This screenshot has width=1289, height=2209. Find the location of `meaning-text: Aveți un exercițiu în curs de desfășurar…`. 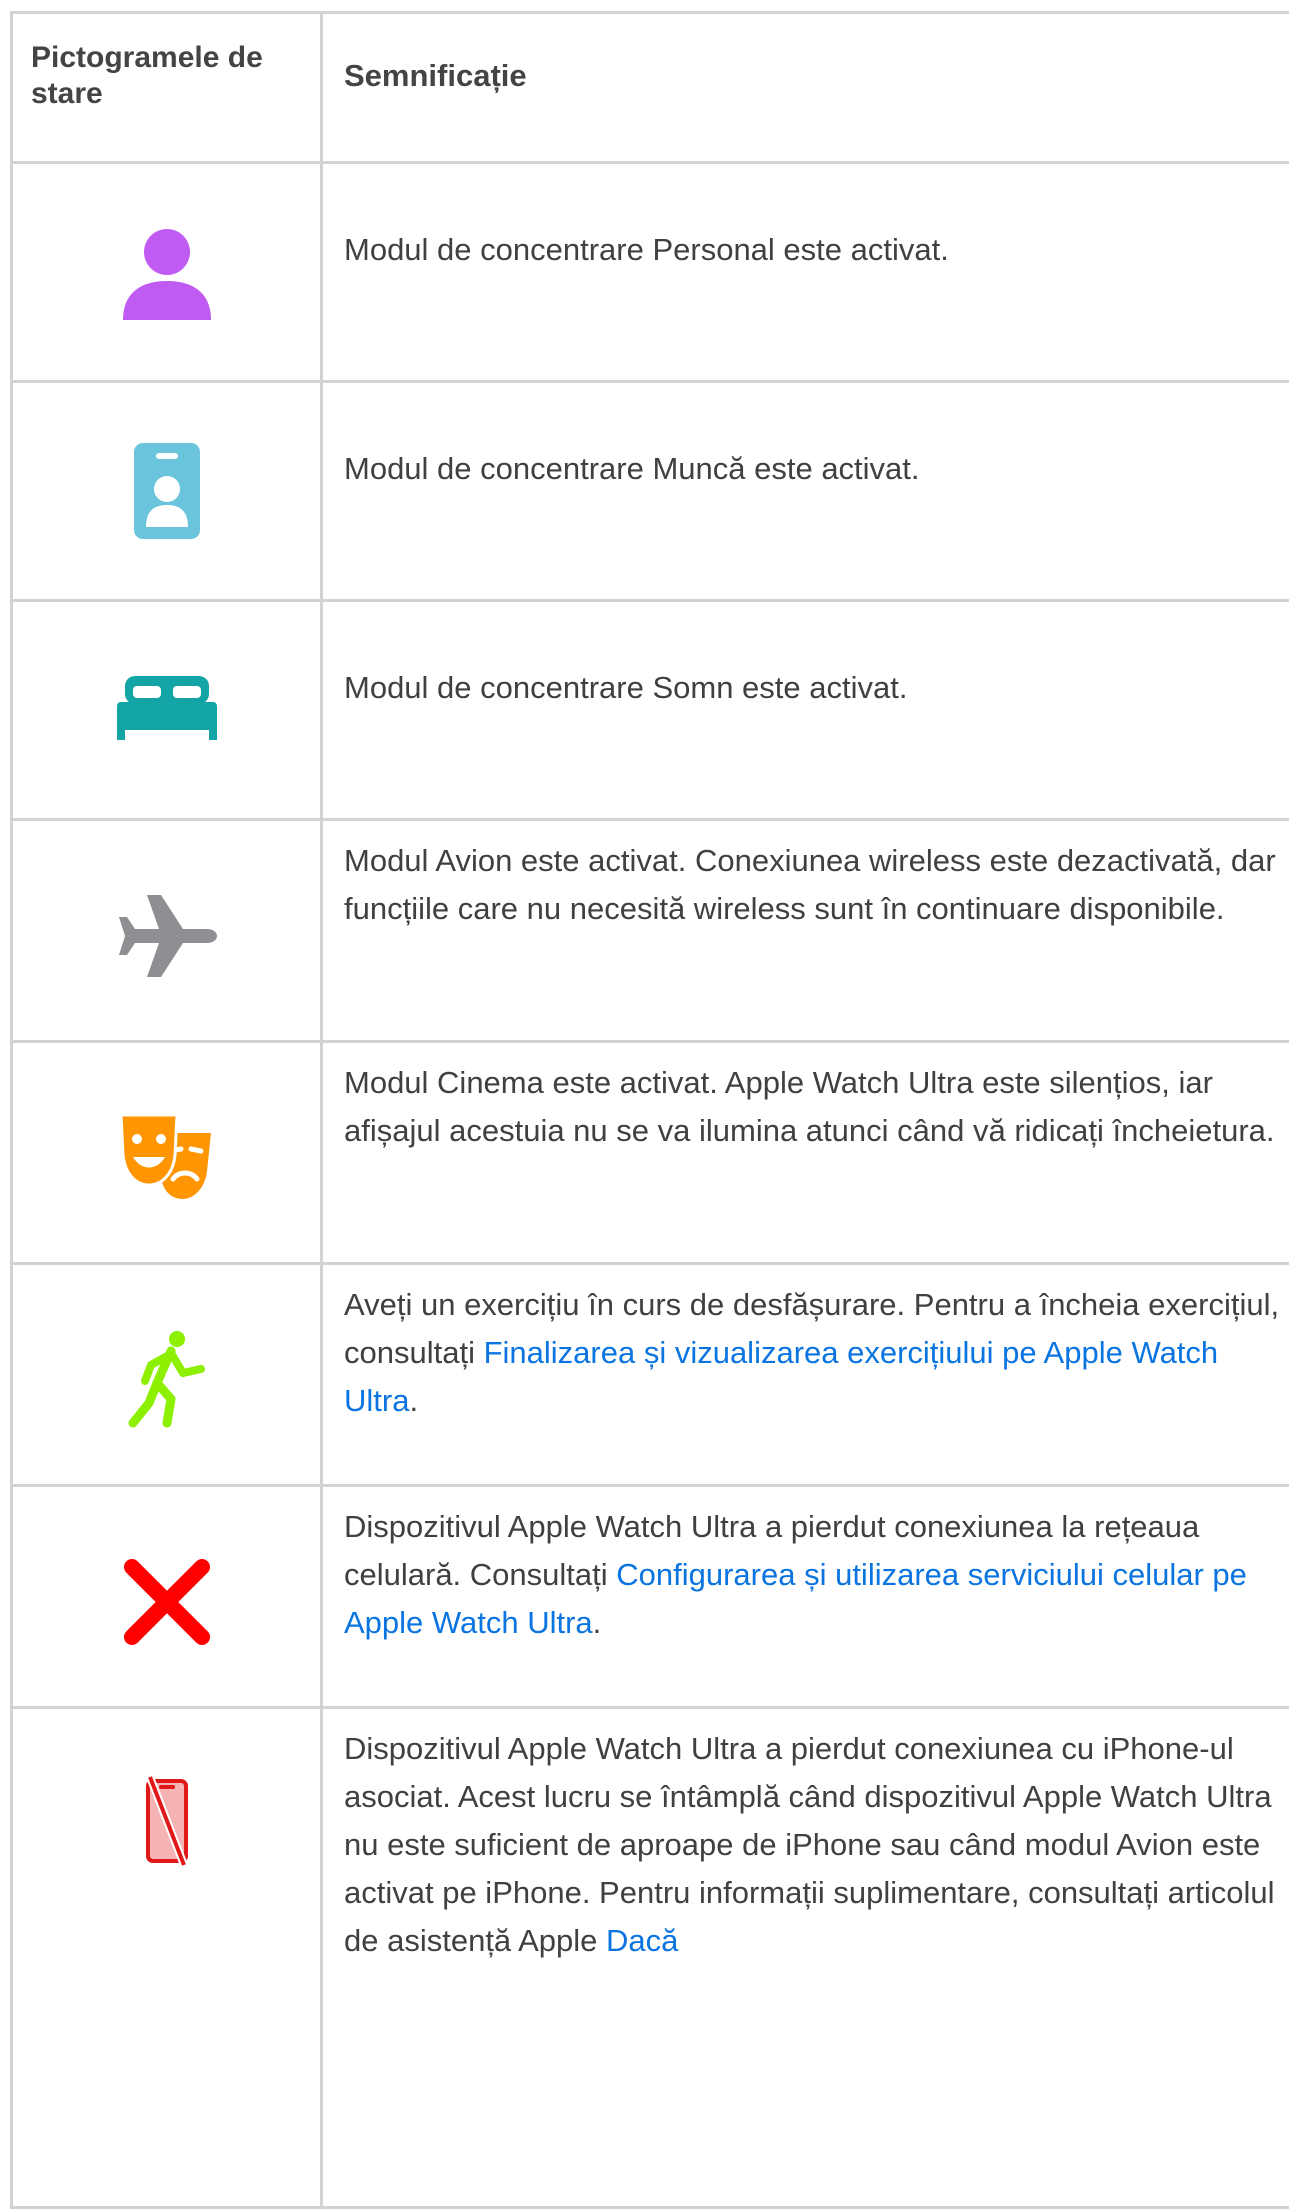

meaning-text: Aveți un exercițiu în curs de desfășurar… is located at coordinates (805, 1375).